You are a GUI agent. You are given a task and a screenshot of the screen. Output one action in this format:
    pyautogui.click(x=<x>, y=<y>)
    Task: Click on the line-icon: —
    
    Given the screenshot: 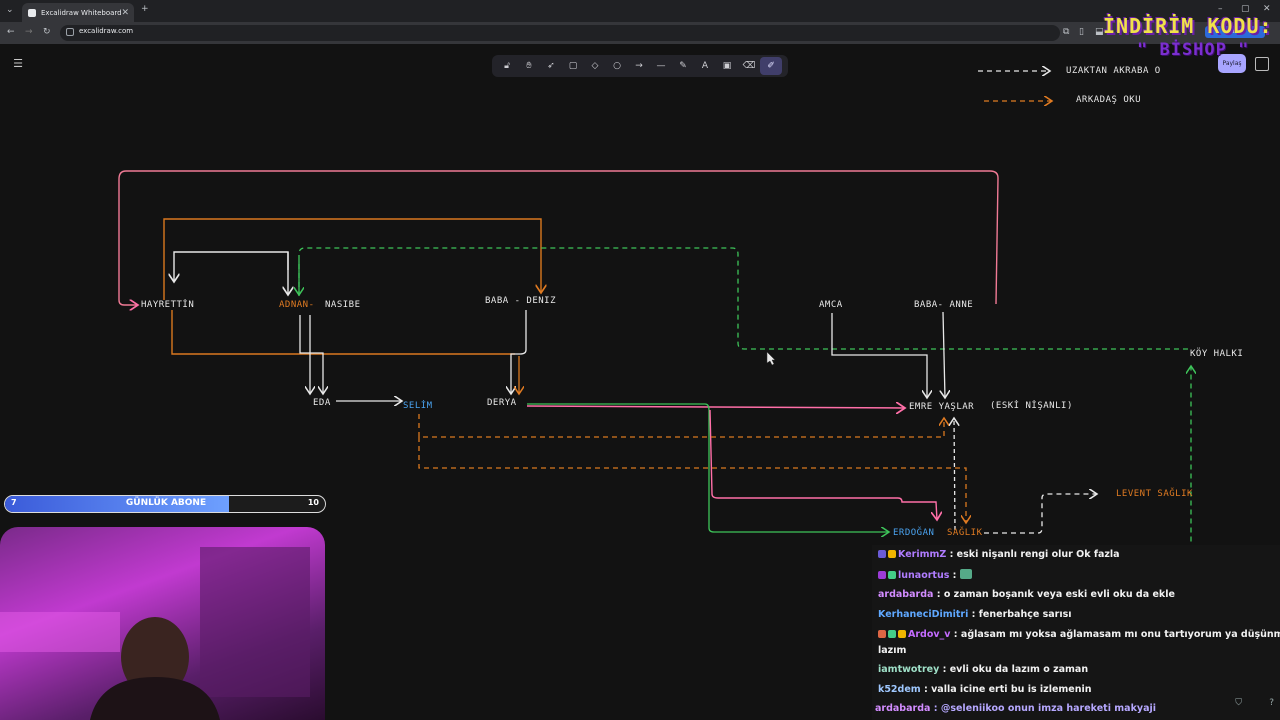 What is the action you would take?
    pyautogui.click(x=661, y=66)
    